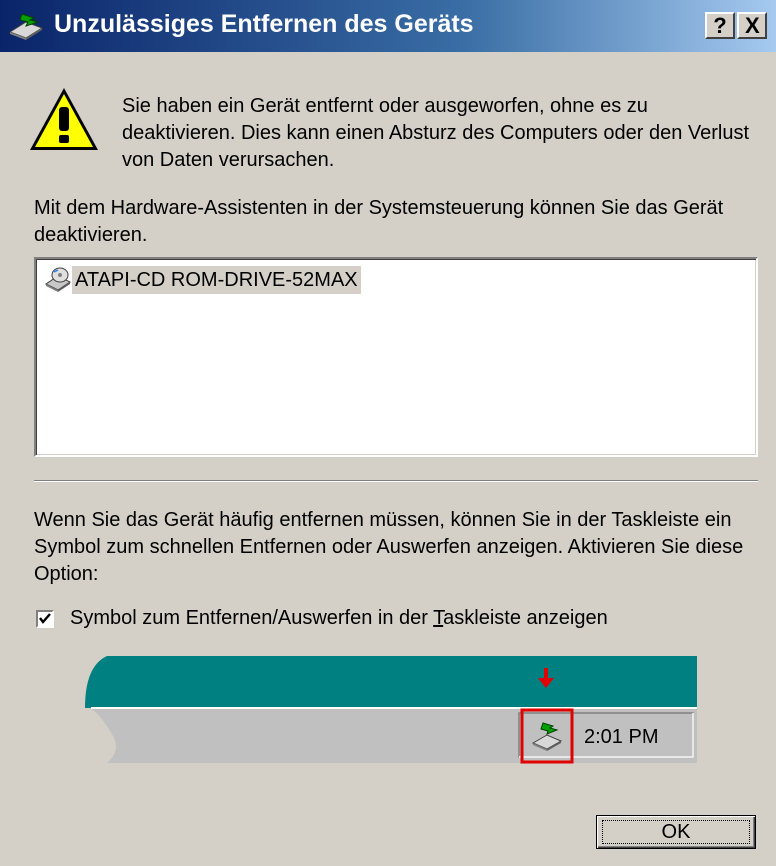 This screenshot has width=776, height=866. Describe the element at coordinates (396, 481) in the screenshot. I see `separator` at that location.